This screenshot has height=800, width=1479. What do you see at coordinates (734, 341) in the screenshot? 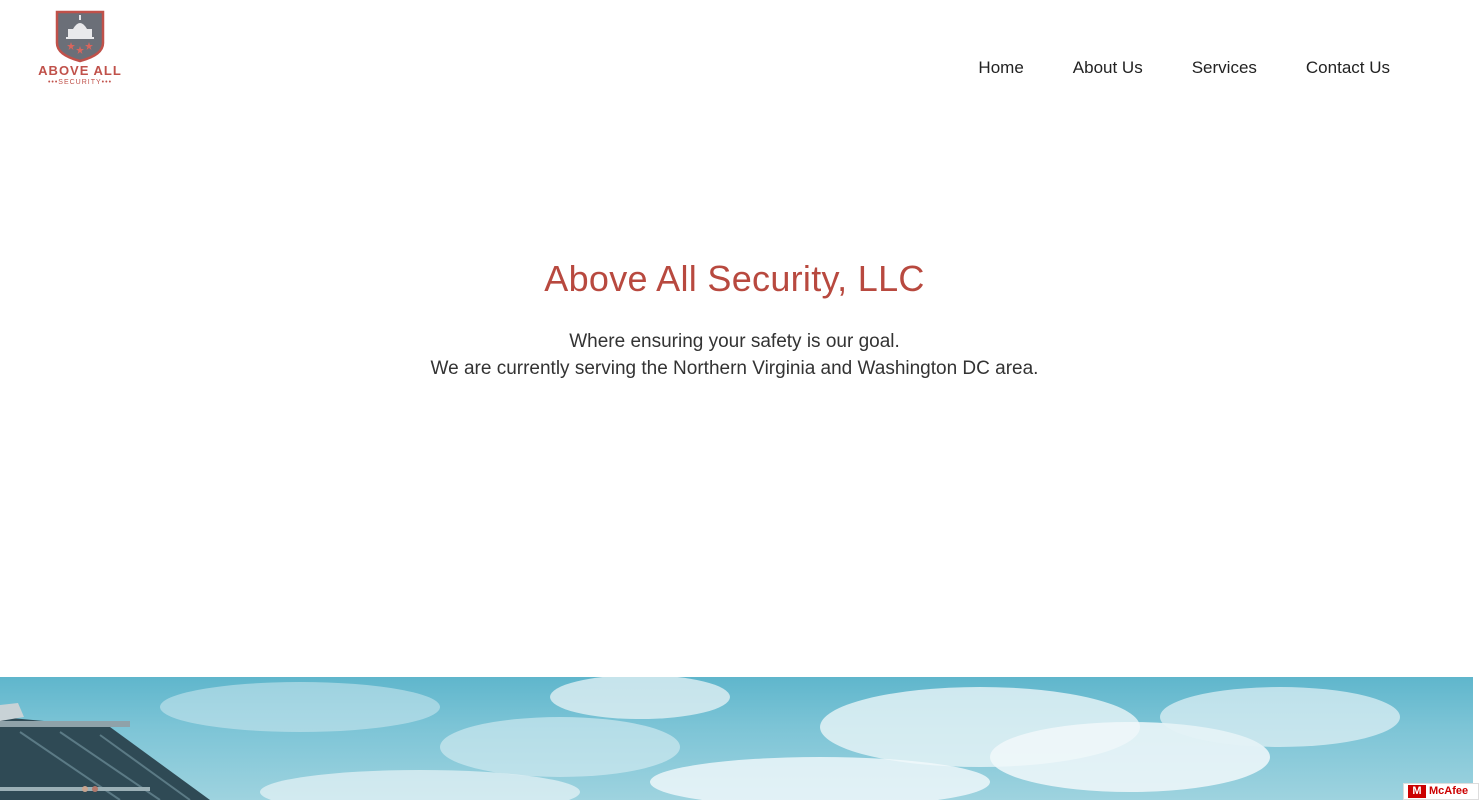
I see `tagline-line-1: Where ensuring your safety is our goal.` at bounding box center [734, 341].